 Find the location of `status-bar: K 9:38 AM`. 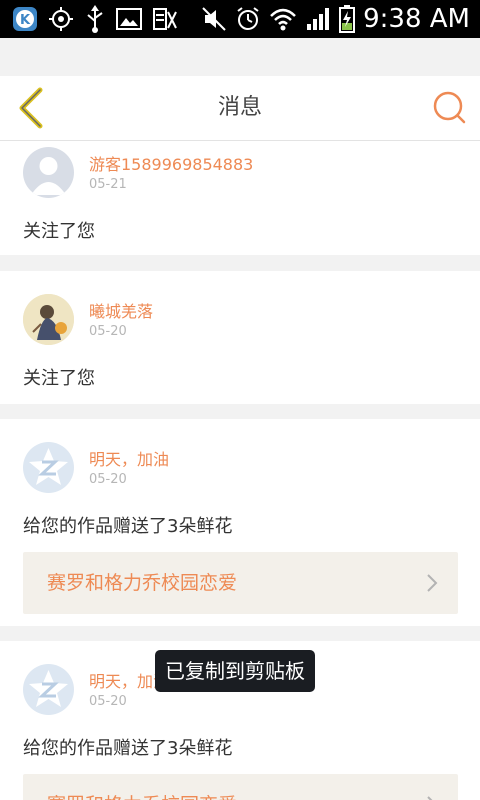

status-bar: K 9:38 AM is located at coordinates (240, 19).